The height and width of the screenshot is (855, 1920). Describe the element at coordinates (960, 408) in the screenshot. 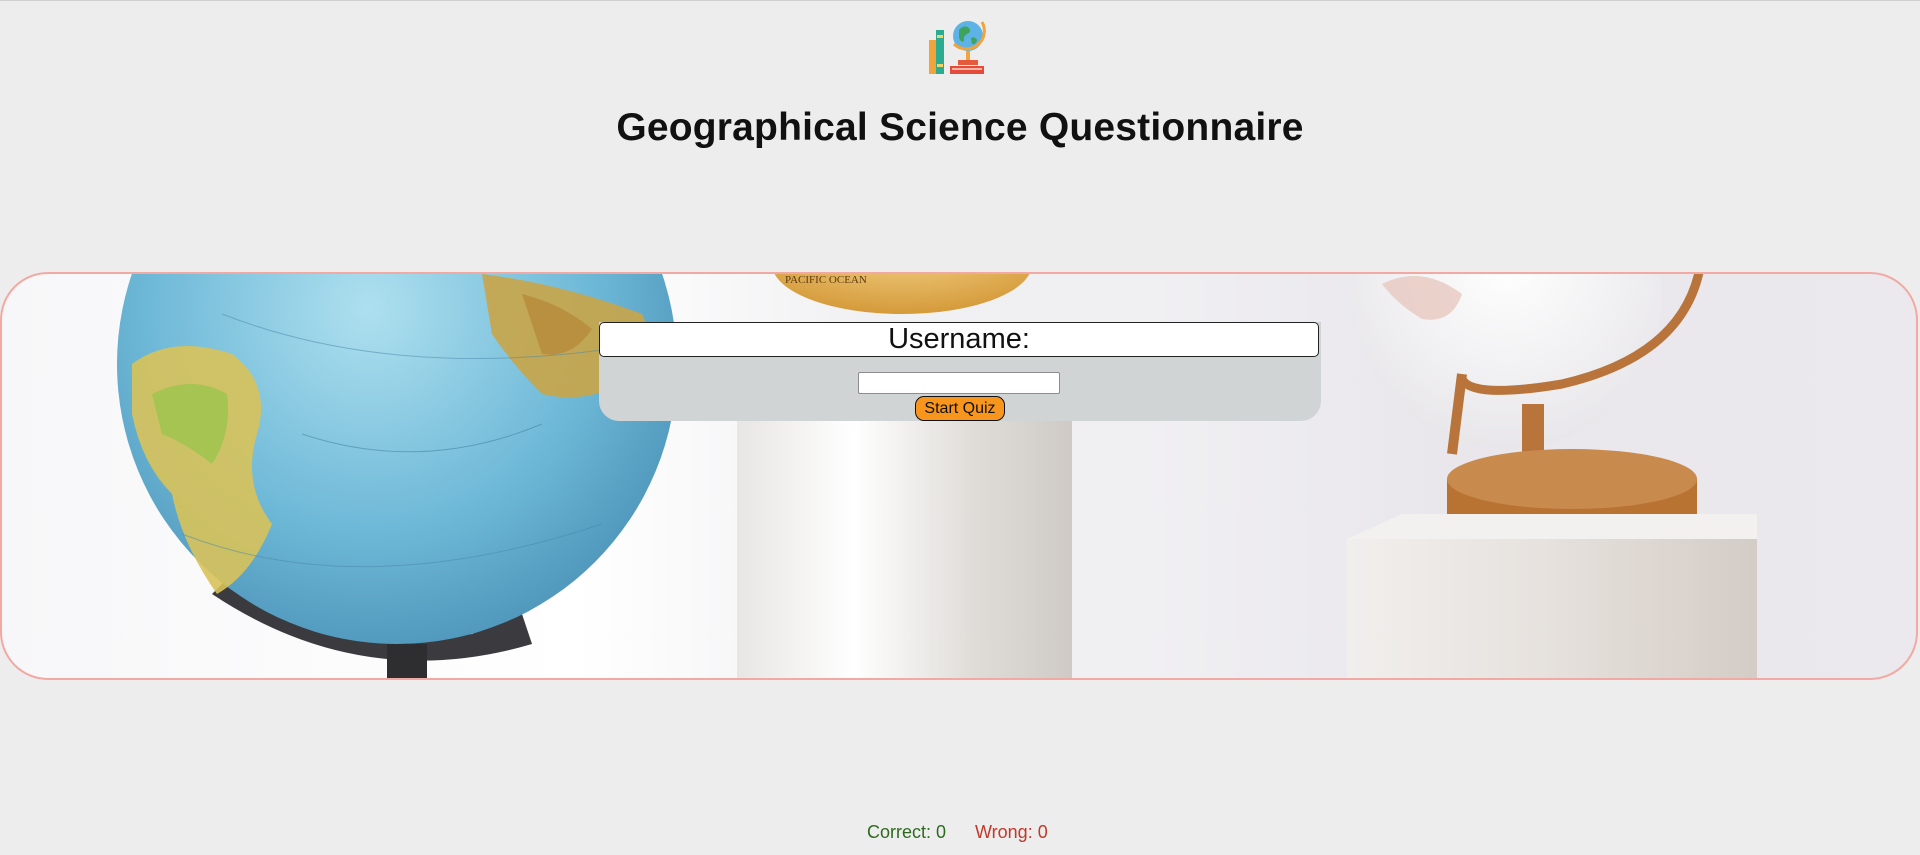

I see `start-quiz-button: Start Quiz` at that location.